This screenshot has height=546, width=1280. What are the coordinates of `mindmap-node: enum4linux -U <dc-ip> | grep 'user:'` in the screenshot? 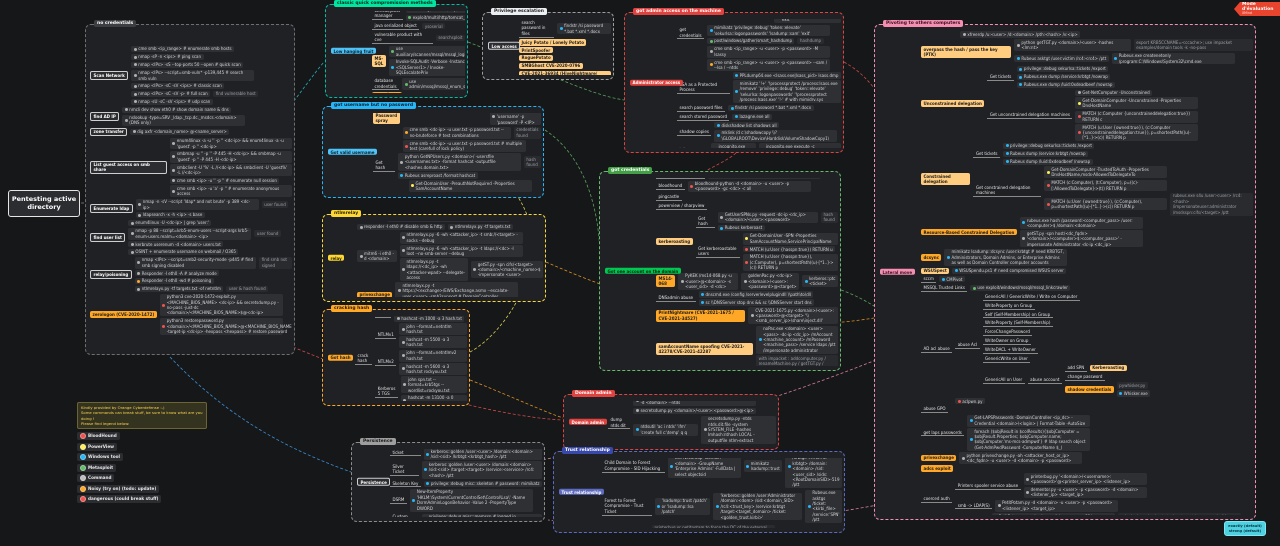 It's located at (170, 223).